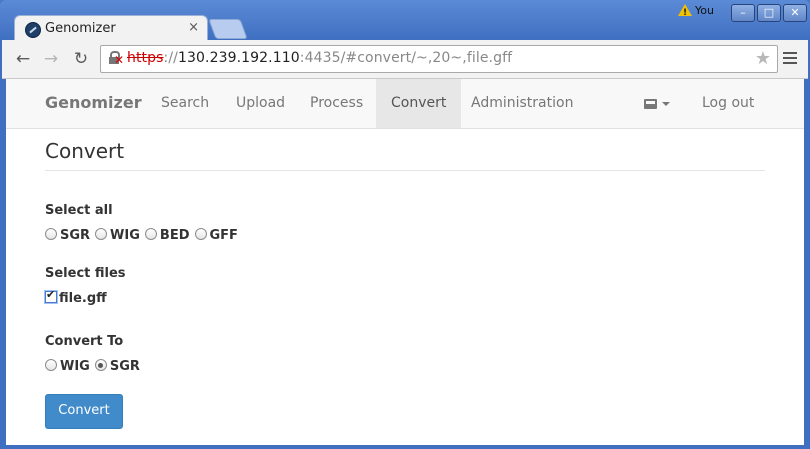 The width and height of the screenshot is (810, 449). I want to click on warning-icon, so click(685, 13).